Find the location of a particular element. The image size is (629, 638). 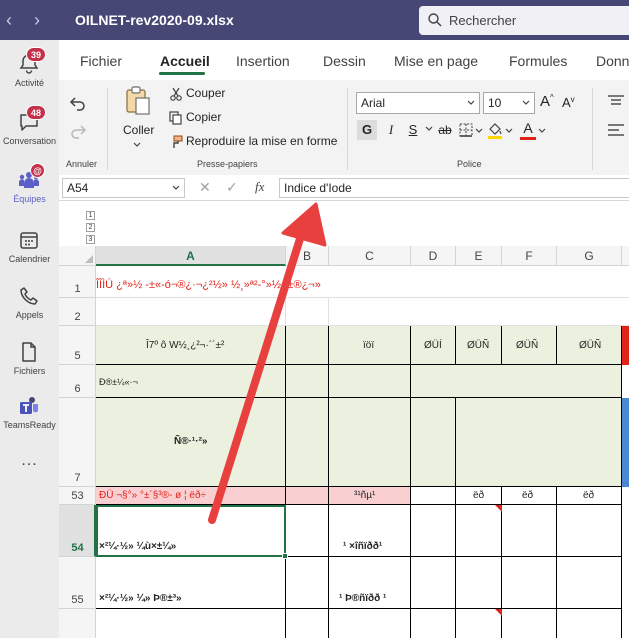

column-header-d: D is located at coordinates (433, 256).